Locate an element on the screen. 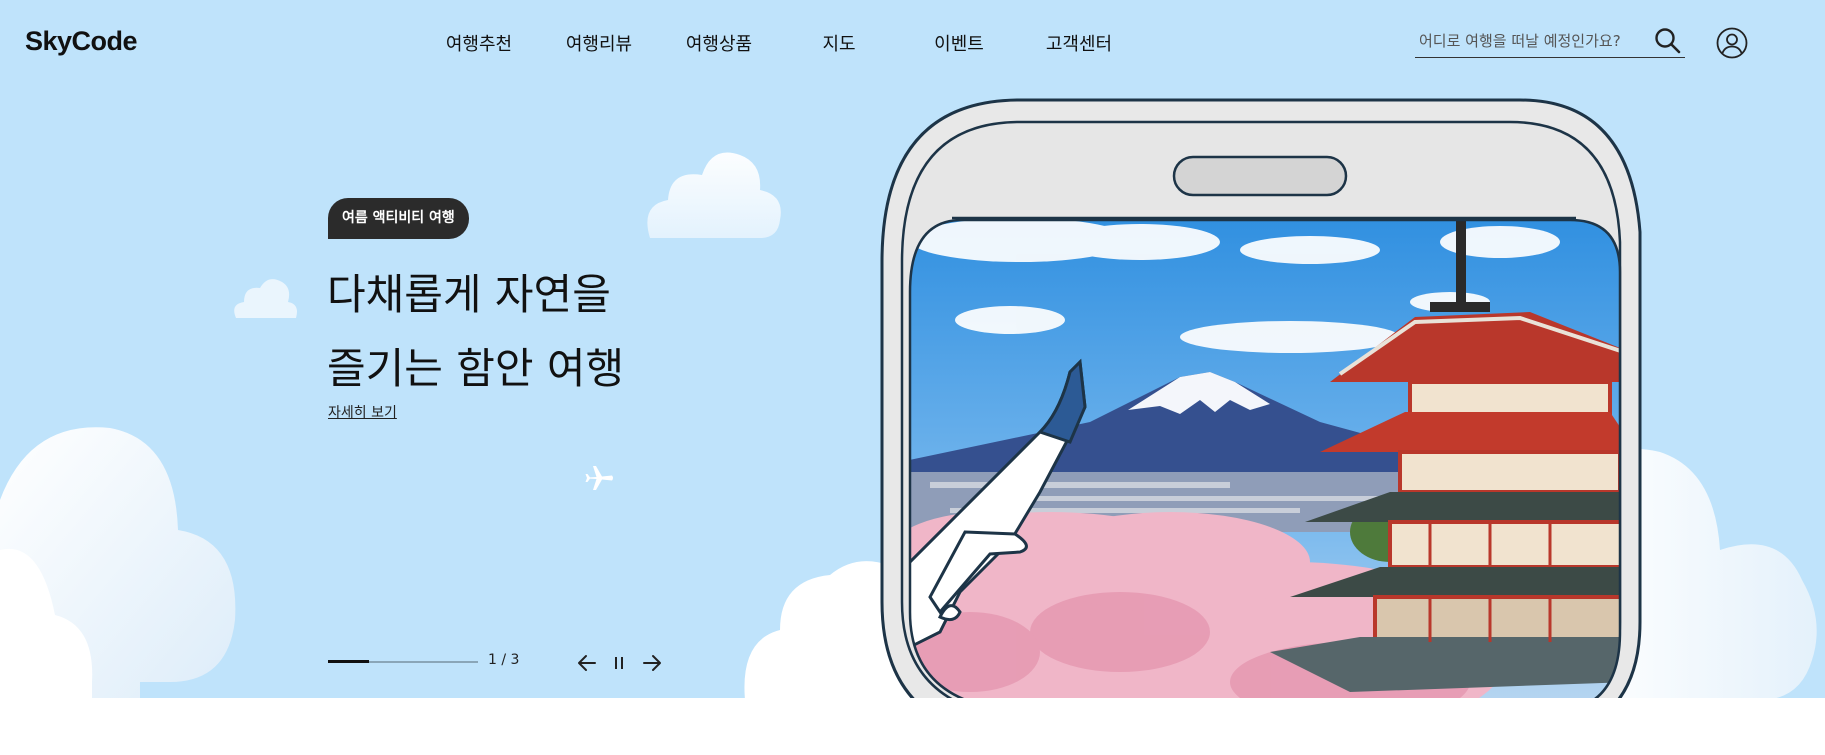 Image resolution: width=1825 pixels, height=755 pixels. hero-headline: 다채롭게 자연을 즐기는 함안 여행 is located at coordinates (475, 332).